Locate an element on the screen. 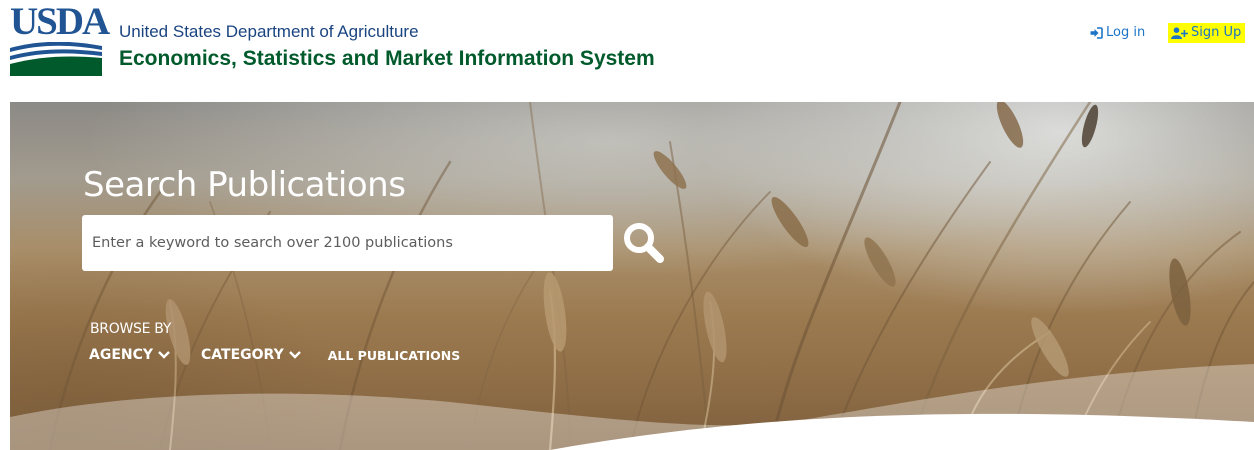 The width and height of the screenshot is (1254, 450). login-link: Log in is located at coordinates (1117, 33).